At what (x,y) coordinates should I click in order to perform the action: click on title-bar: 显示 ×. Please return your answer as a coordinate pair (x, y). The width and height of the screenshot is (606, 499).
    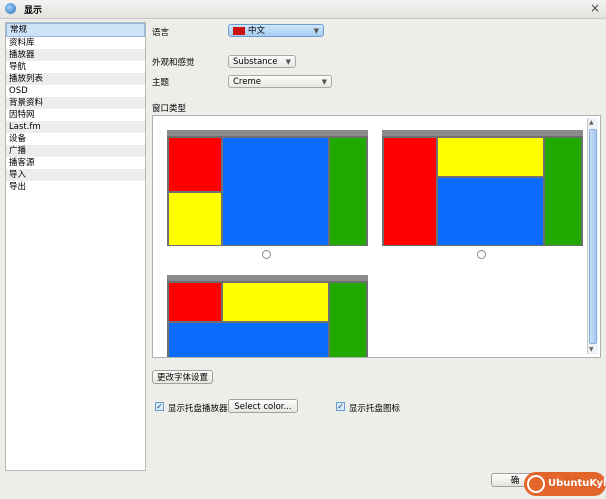
    Looking at the image, I should click on (303, 9).